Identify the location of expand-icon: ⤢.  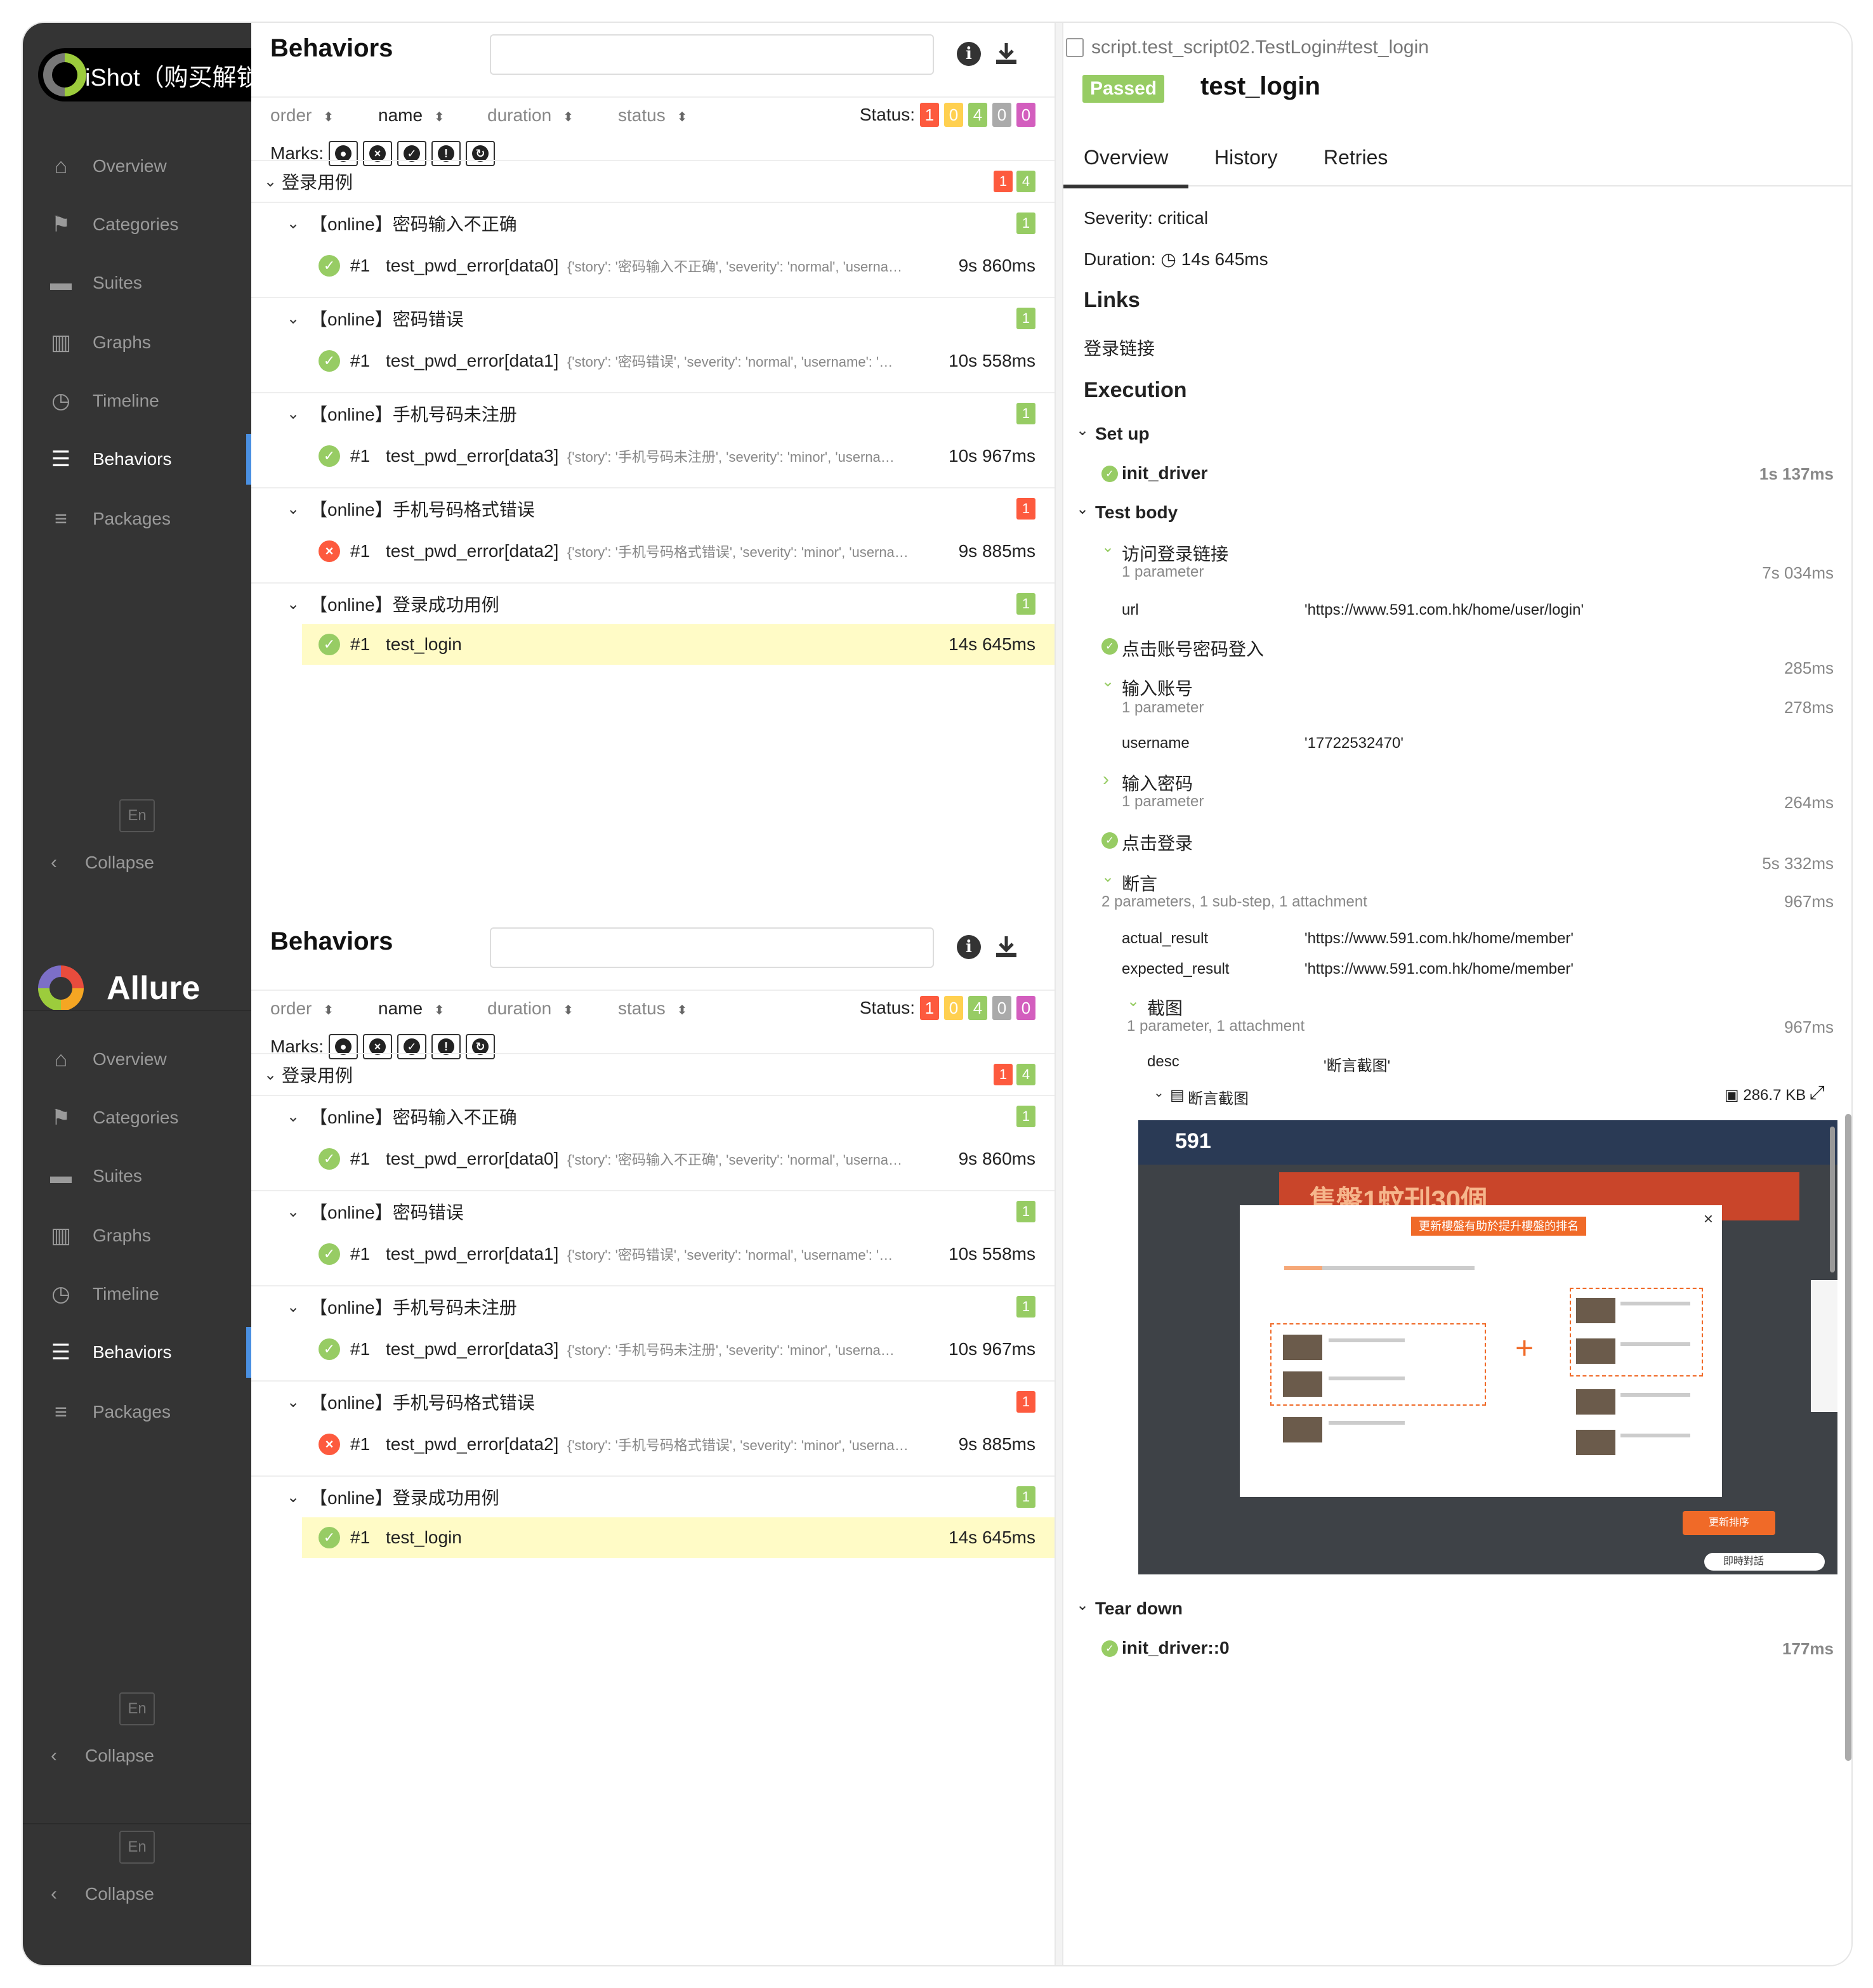
(1818, 1093).